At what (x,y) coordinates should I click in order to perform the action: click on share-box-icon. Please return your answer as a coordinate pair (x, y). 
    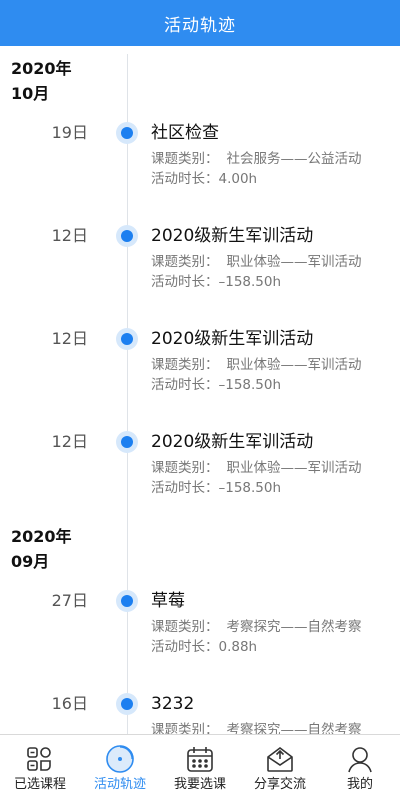
    Looking at the image, I should click on (280, 759).